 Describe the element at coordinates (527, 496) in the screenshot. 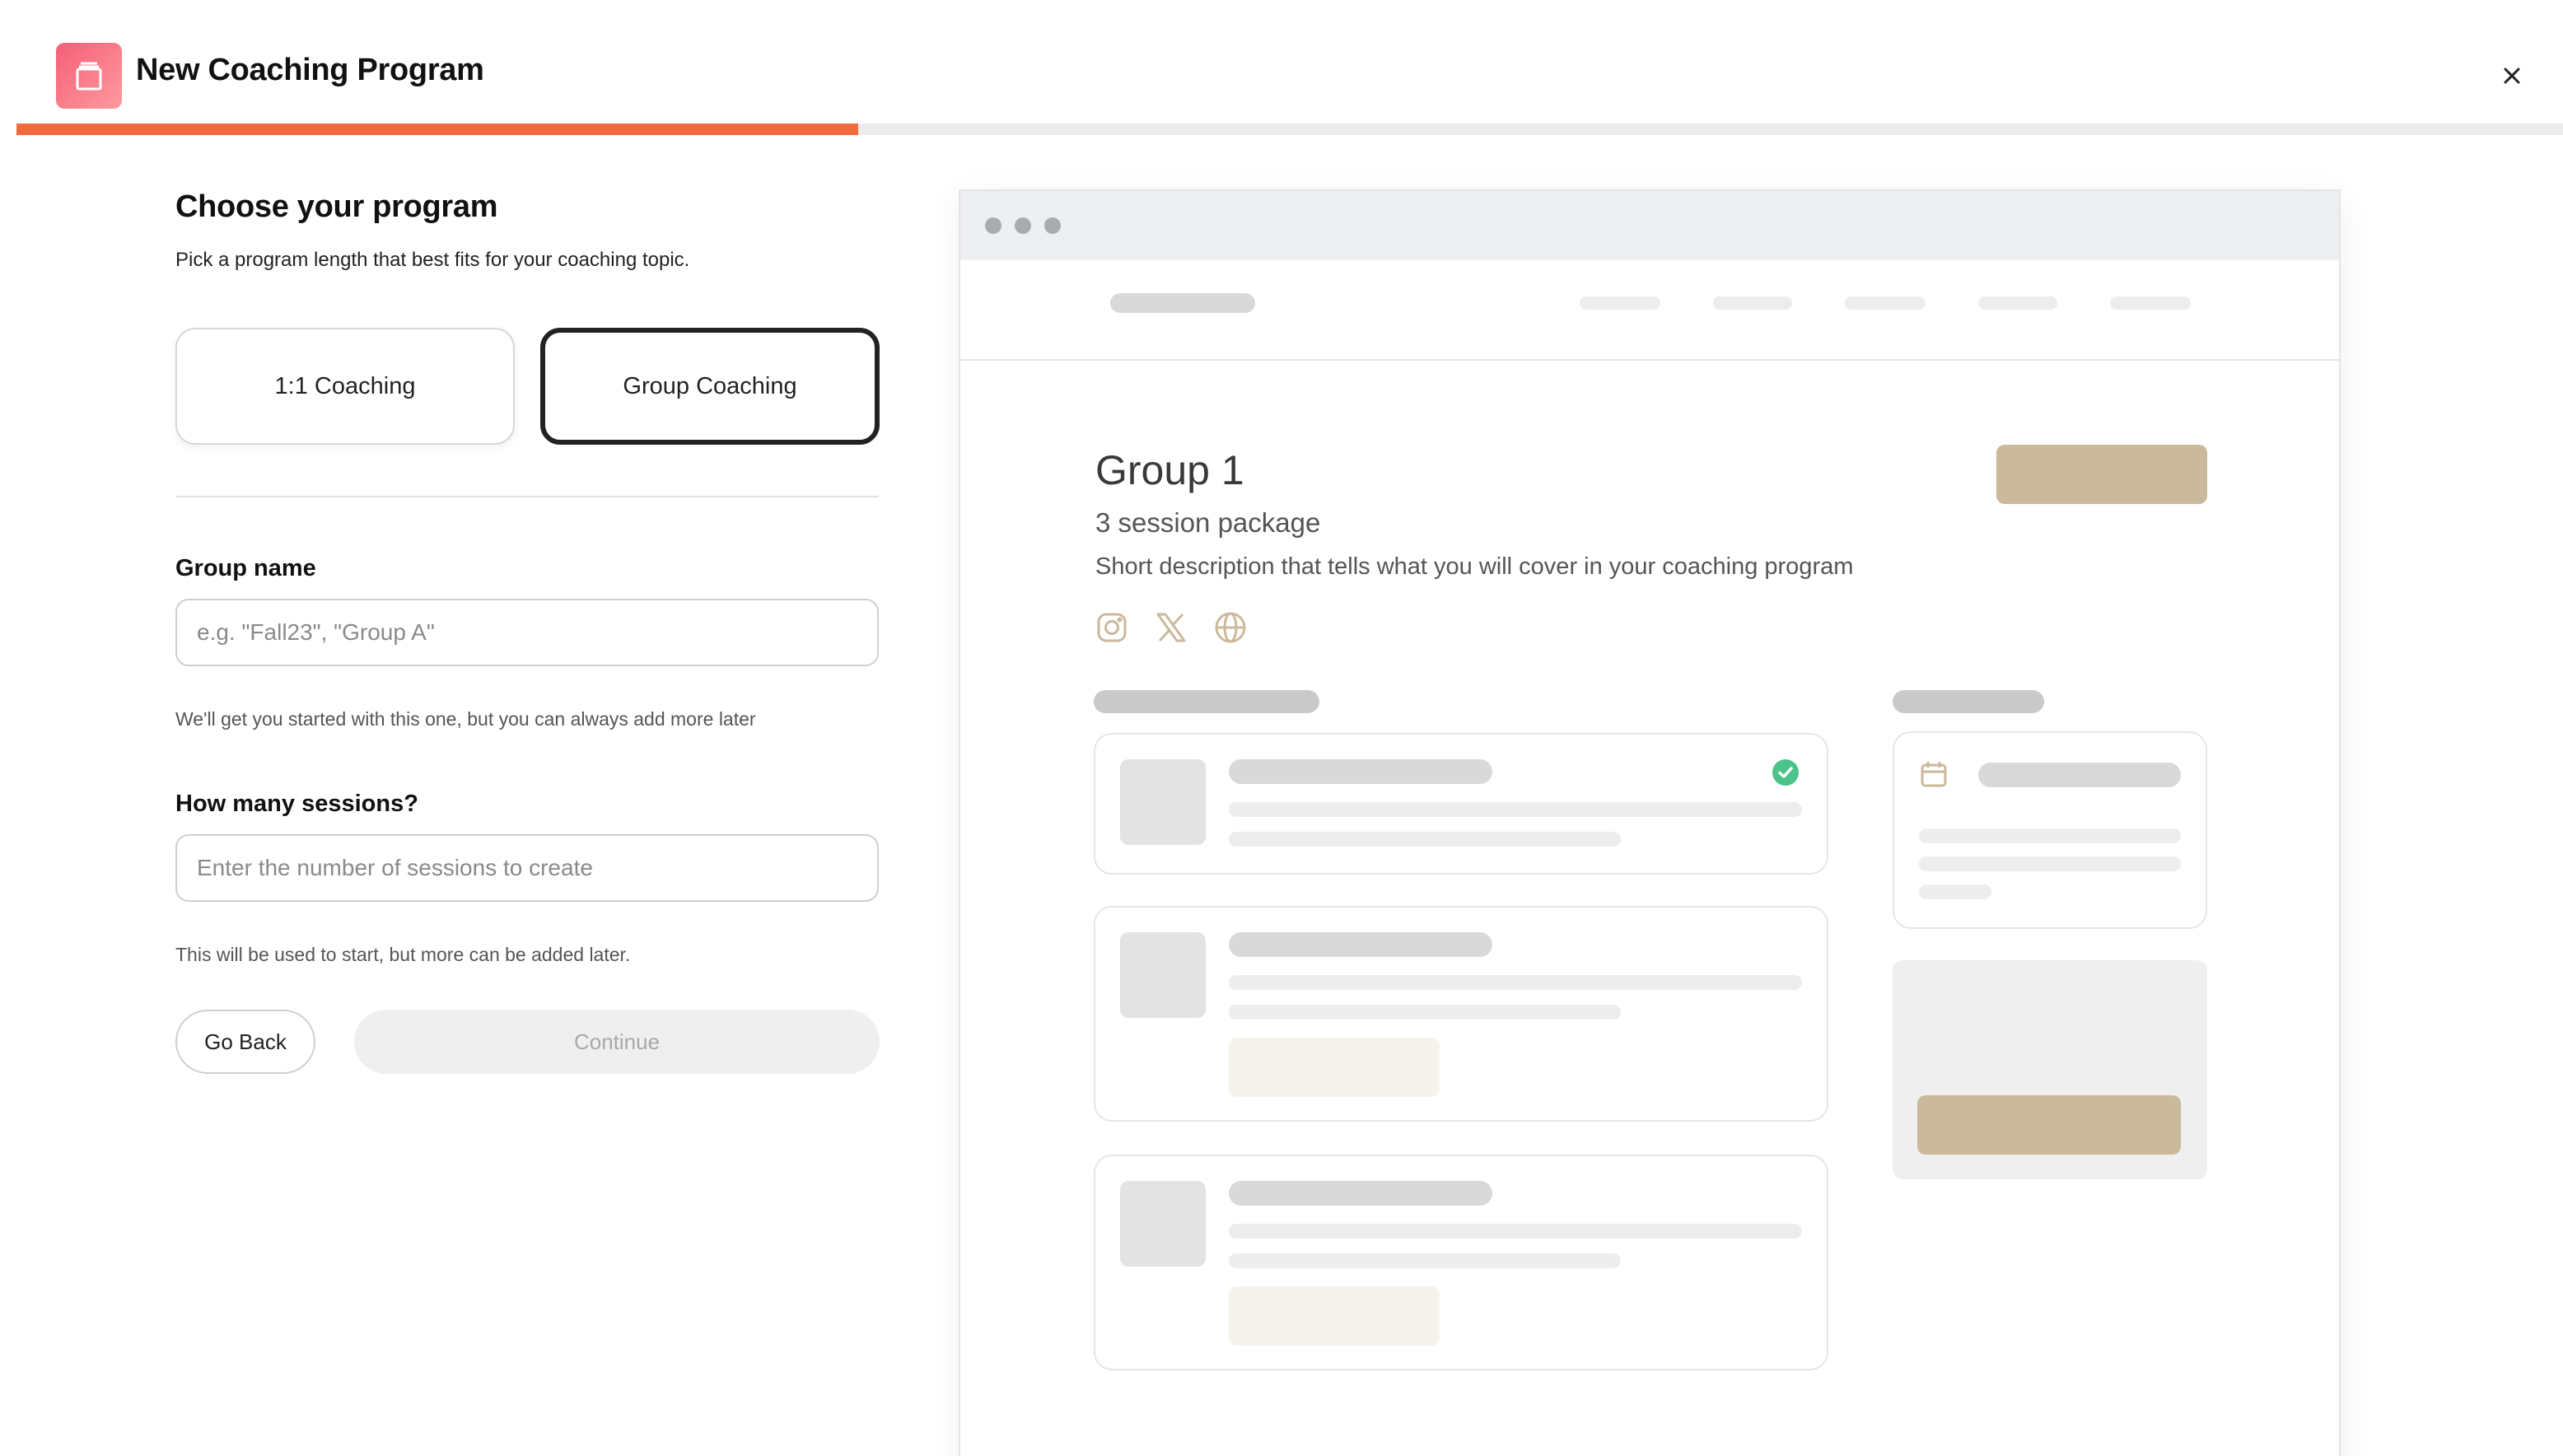

I see `divider` at that location.